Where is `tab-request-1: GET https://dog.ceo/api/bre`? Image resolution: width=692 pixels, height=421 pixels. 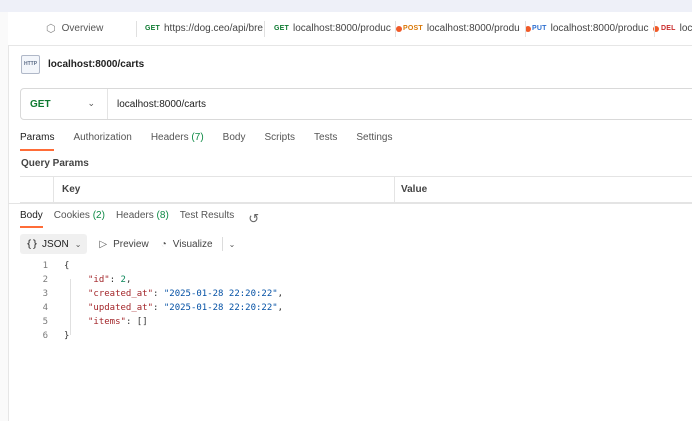
tab-request-1: GET https://dog.ceo/api/bre is located at coordinates (204, 28).